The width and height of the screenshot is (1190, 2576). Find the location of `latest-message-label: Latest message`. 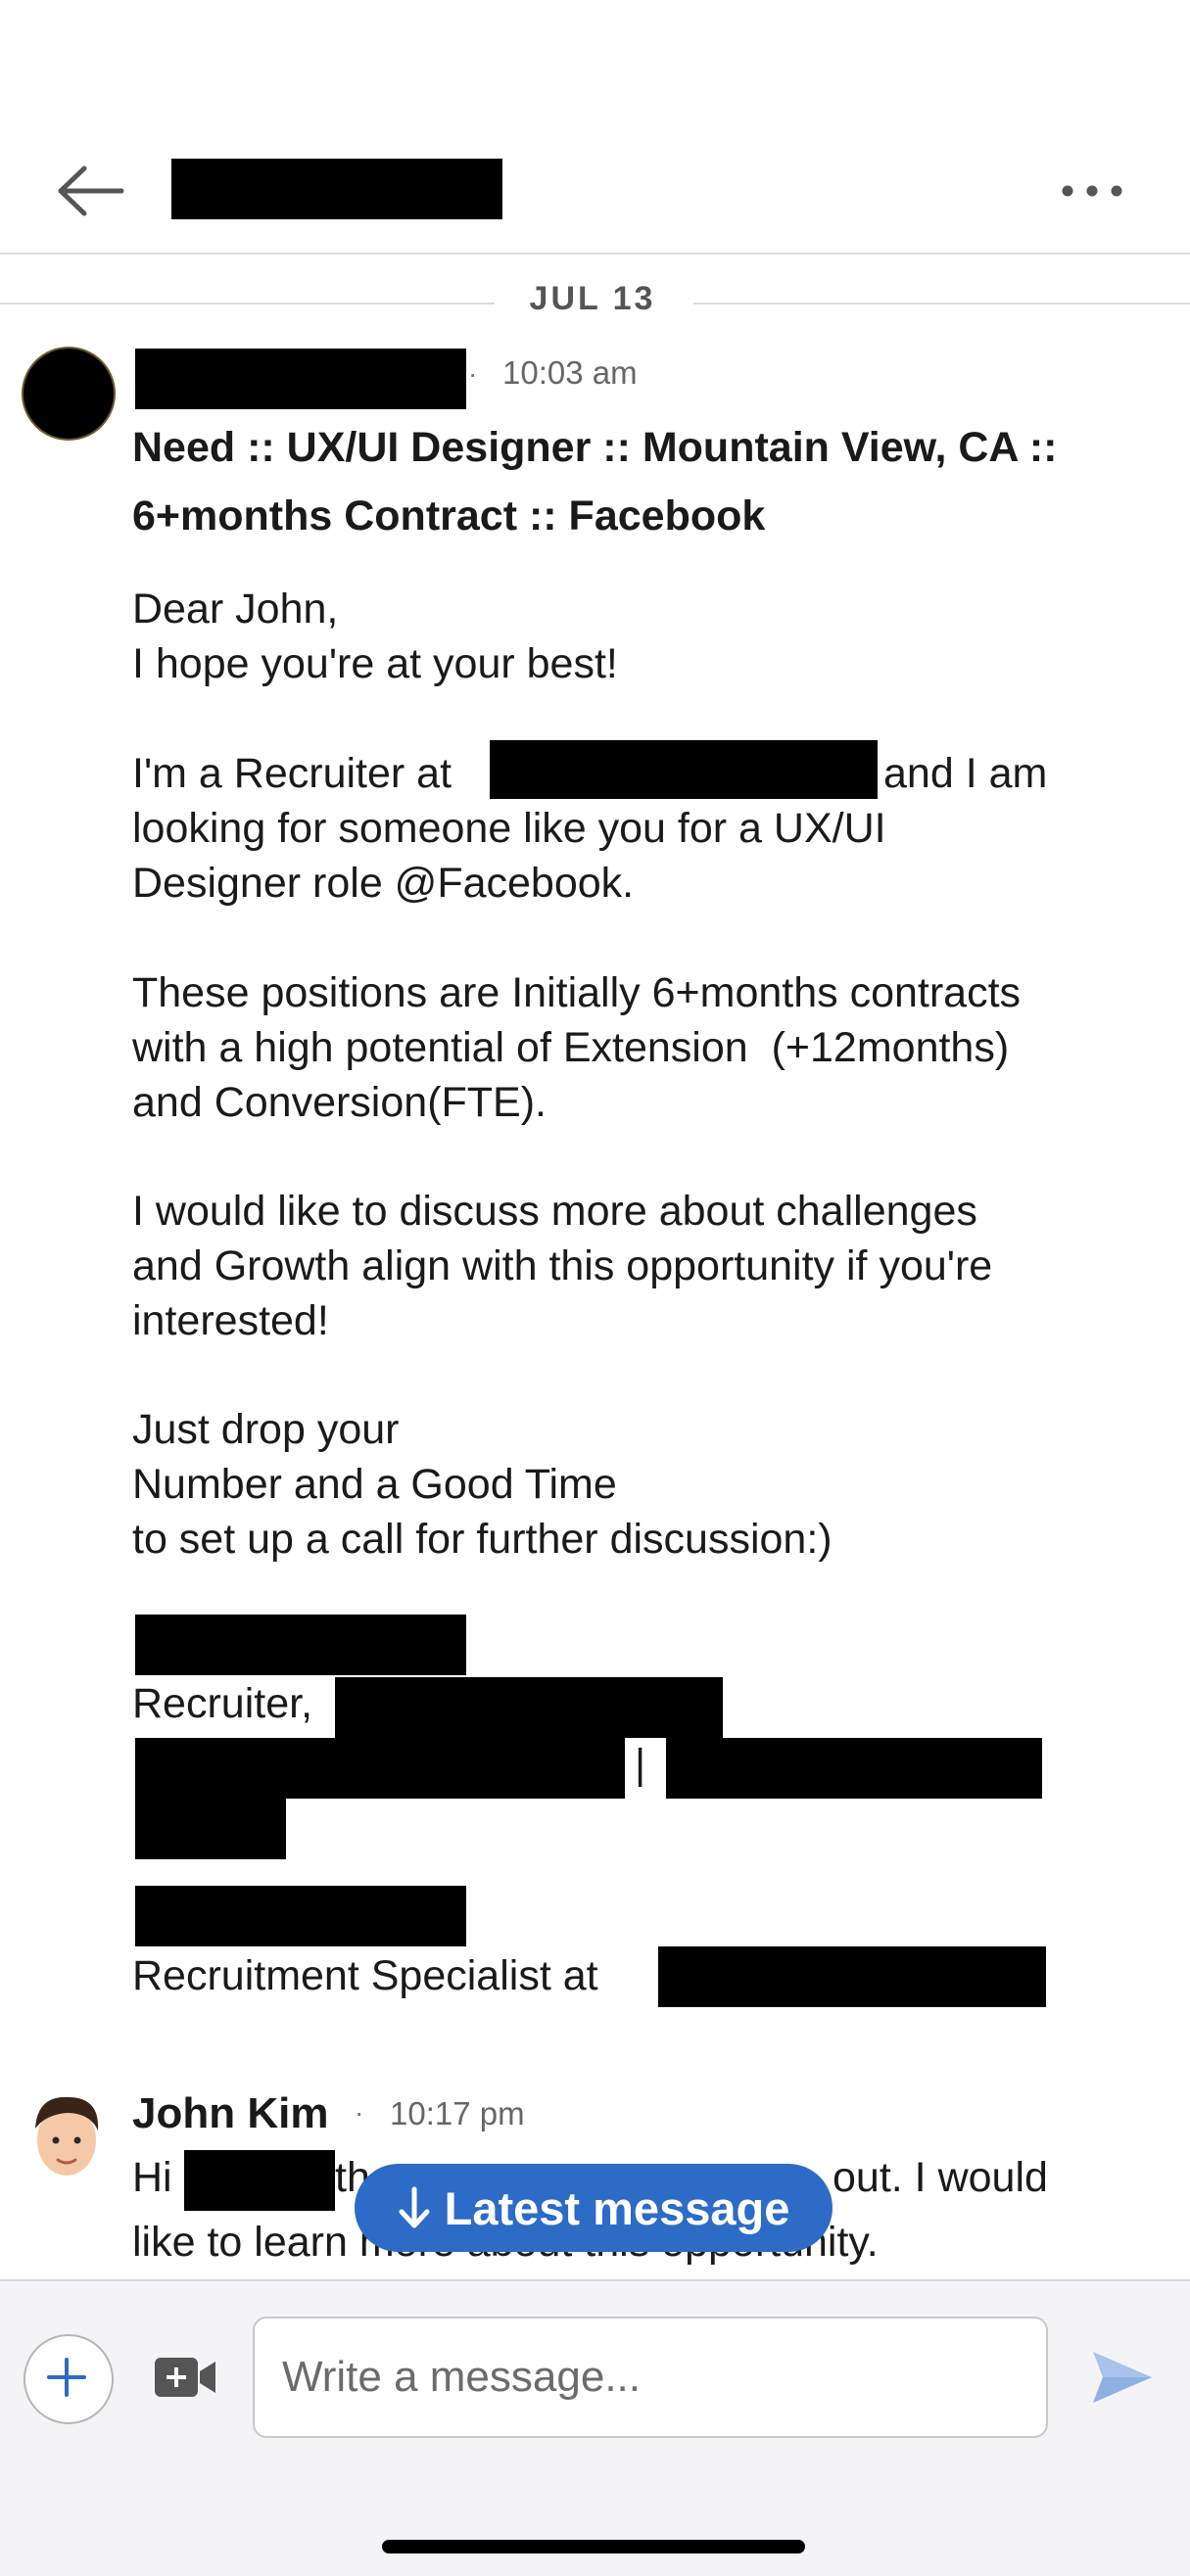

latest-message-label: Latest message is located at coordinates (617, 2207).